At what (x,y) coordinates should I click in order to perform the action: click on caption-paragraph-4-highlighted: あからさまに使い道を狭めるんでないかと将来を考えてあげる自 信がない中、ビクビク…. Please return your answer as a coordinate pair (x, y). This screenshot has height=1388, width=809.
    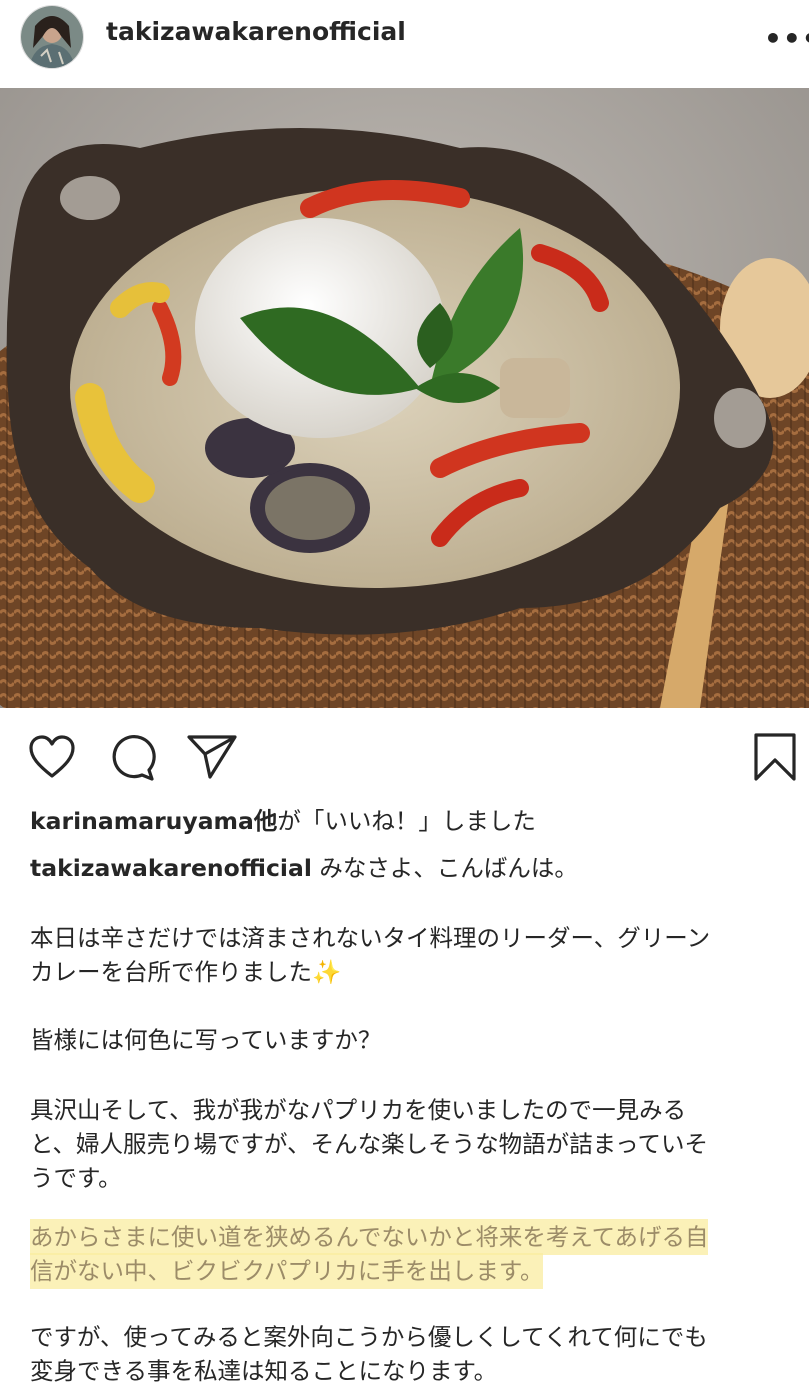
    Looking at the image, I should click on (410, 1254).